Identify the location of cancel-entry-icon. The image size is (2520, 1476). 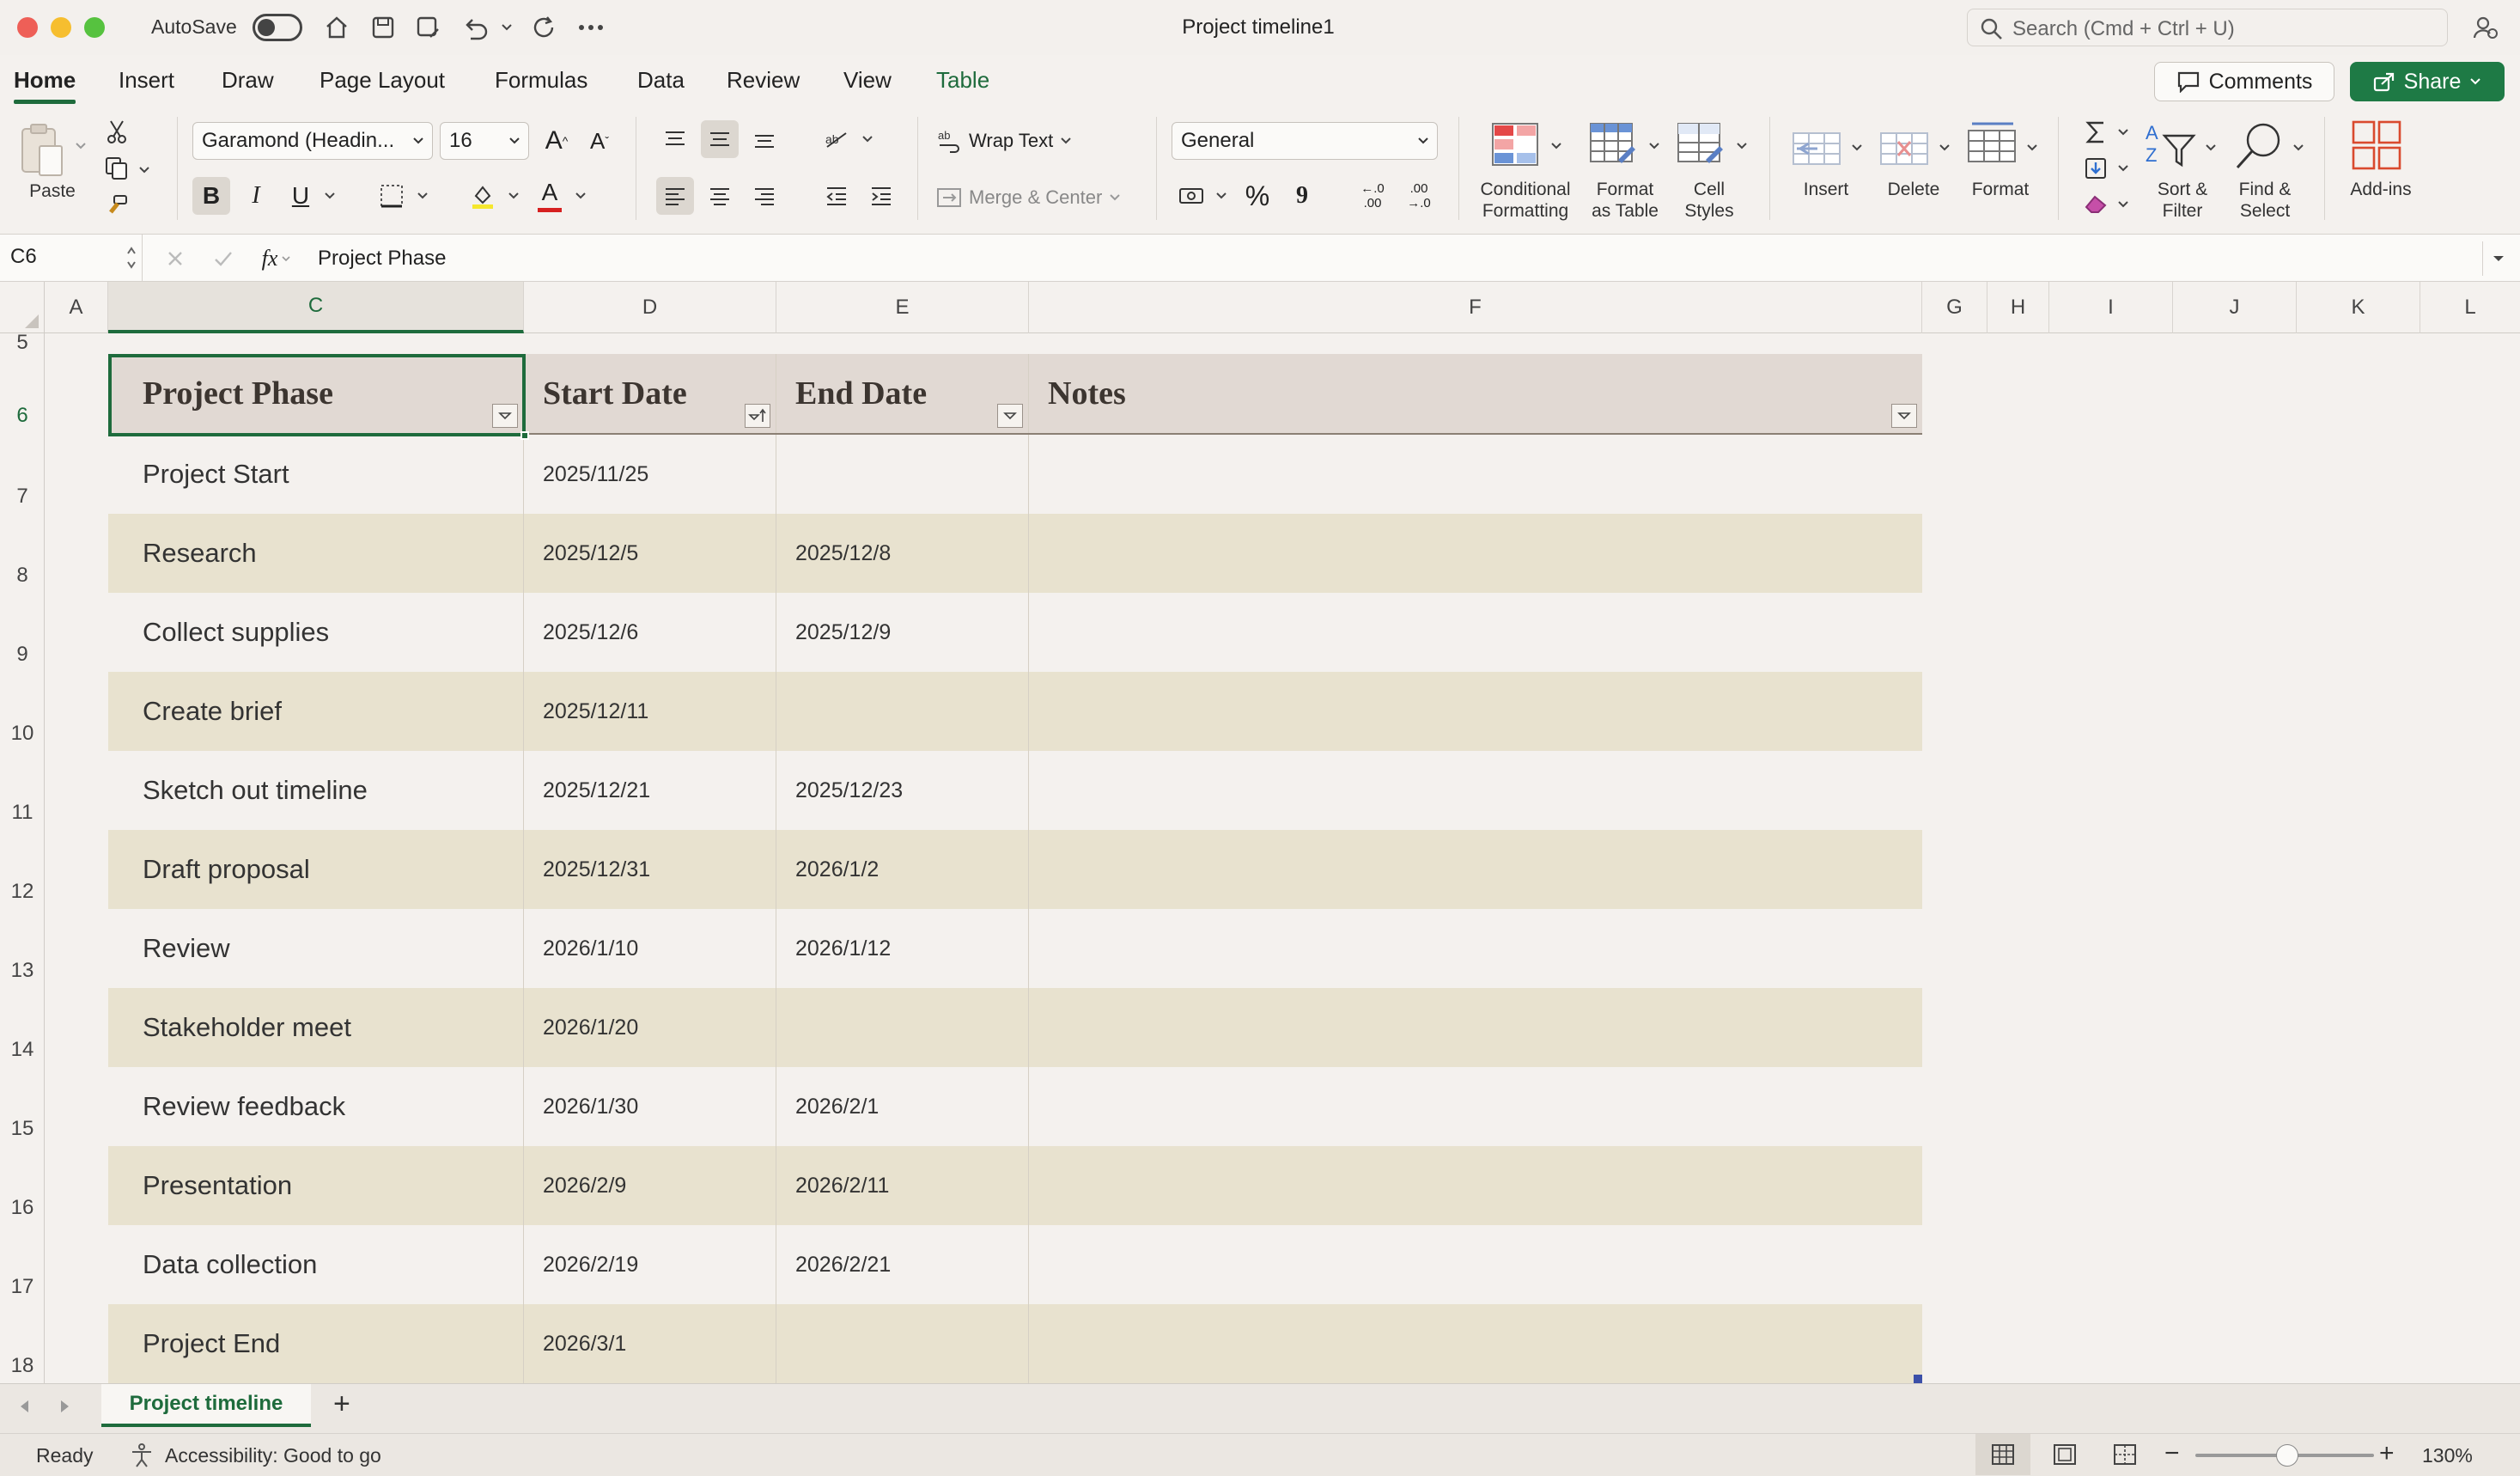
(175, 258).